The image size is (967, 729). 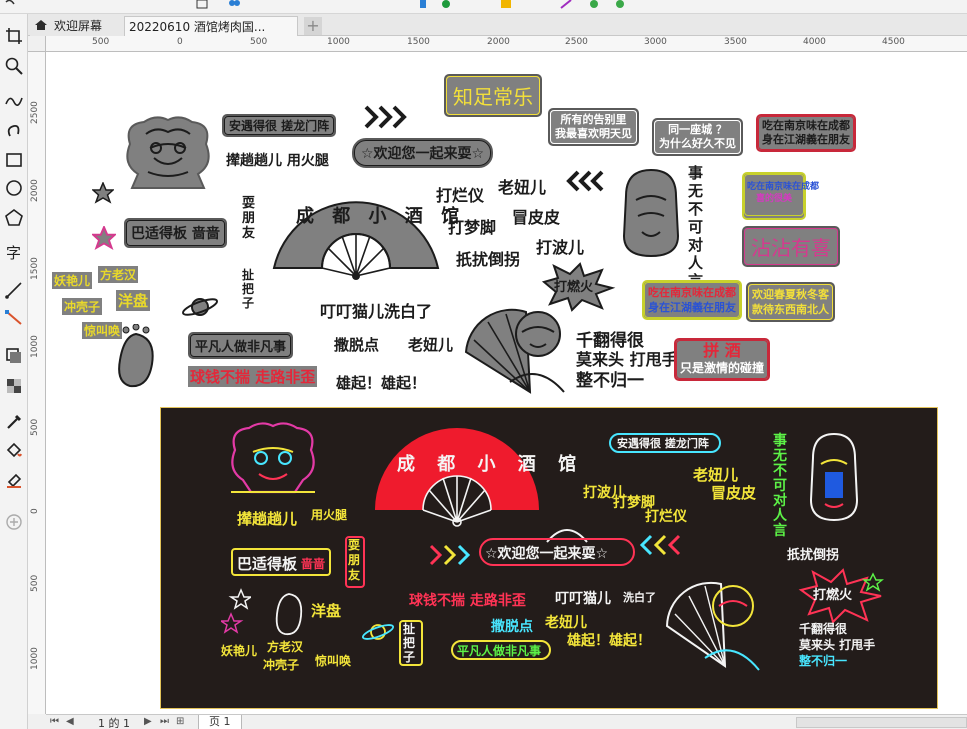 What do you see at coordinates (118, 274) in the screenshot?
I see `sticker-fanglaohan: 方老汉` at bounding box center [118, 274].